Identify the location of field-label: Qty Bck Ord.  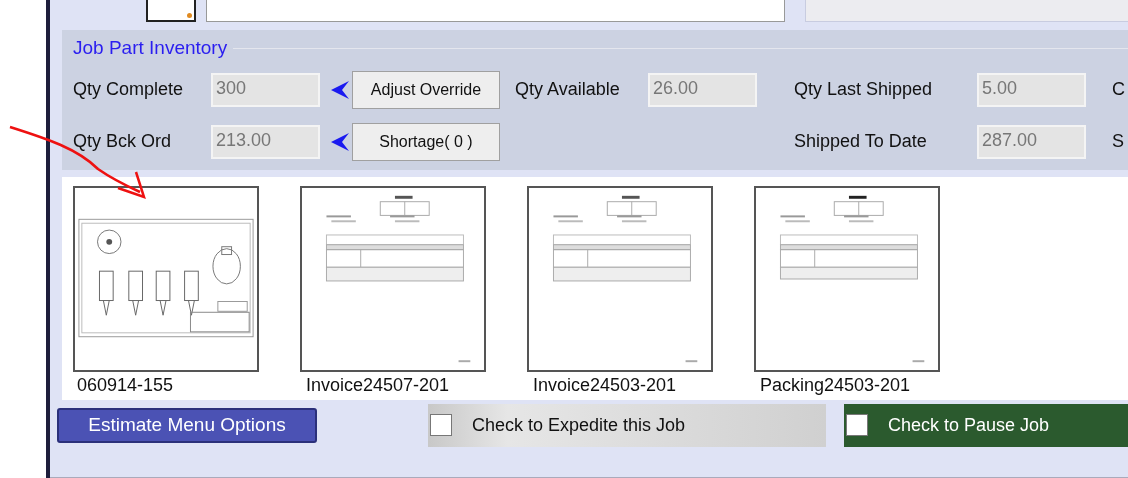
(122, 141).